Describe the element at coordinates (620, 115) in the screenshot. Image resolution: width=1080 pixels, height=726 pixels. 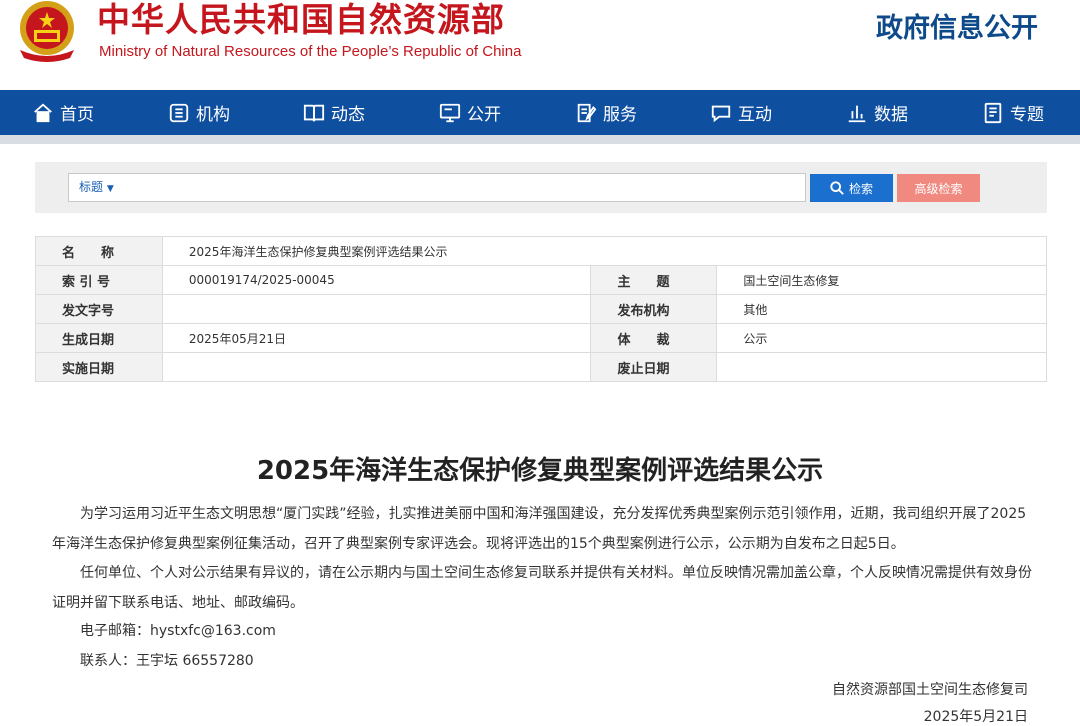
I see `nav-item-label: 服务` at that location.